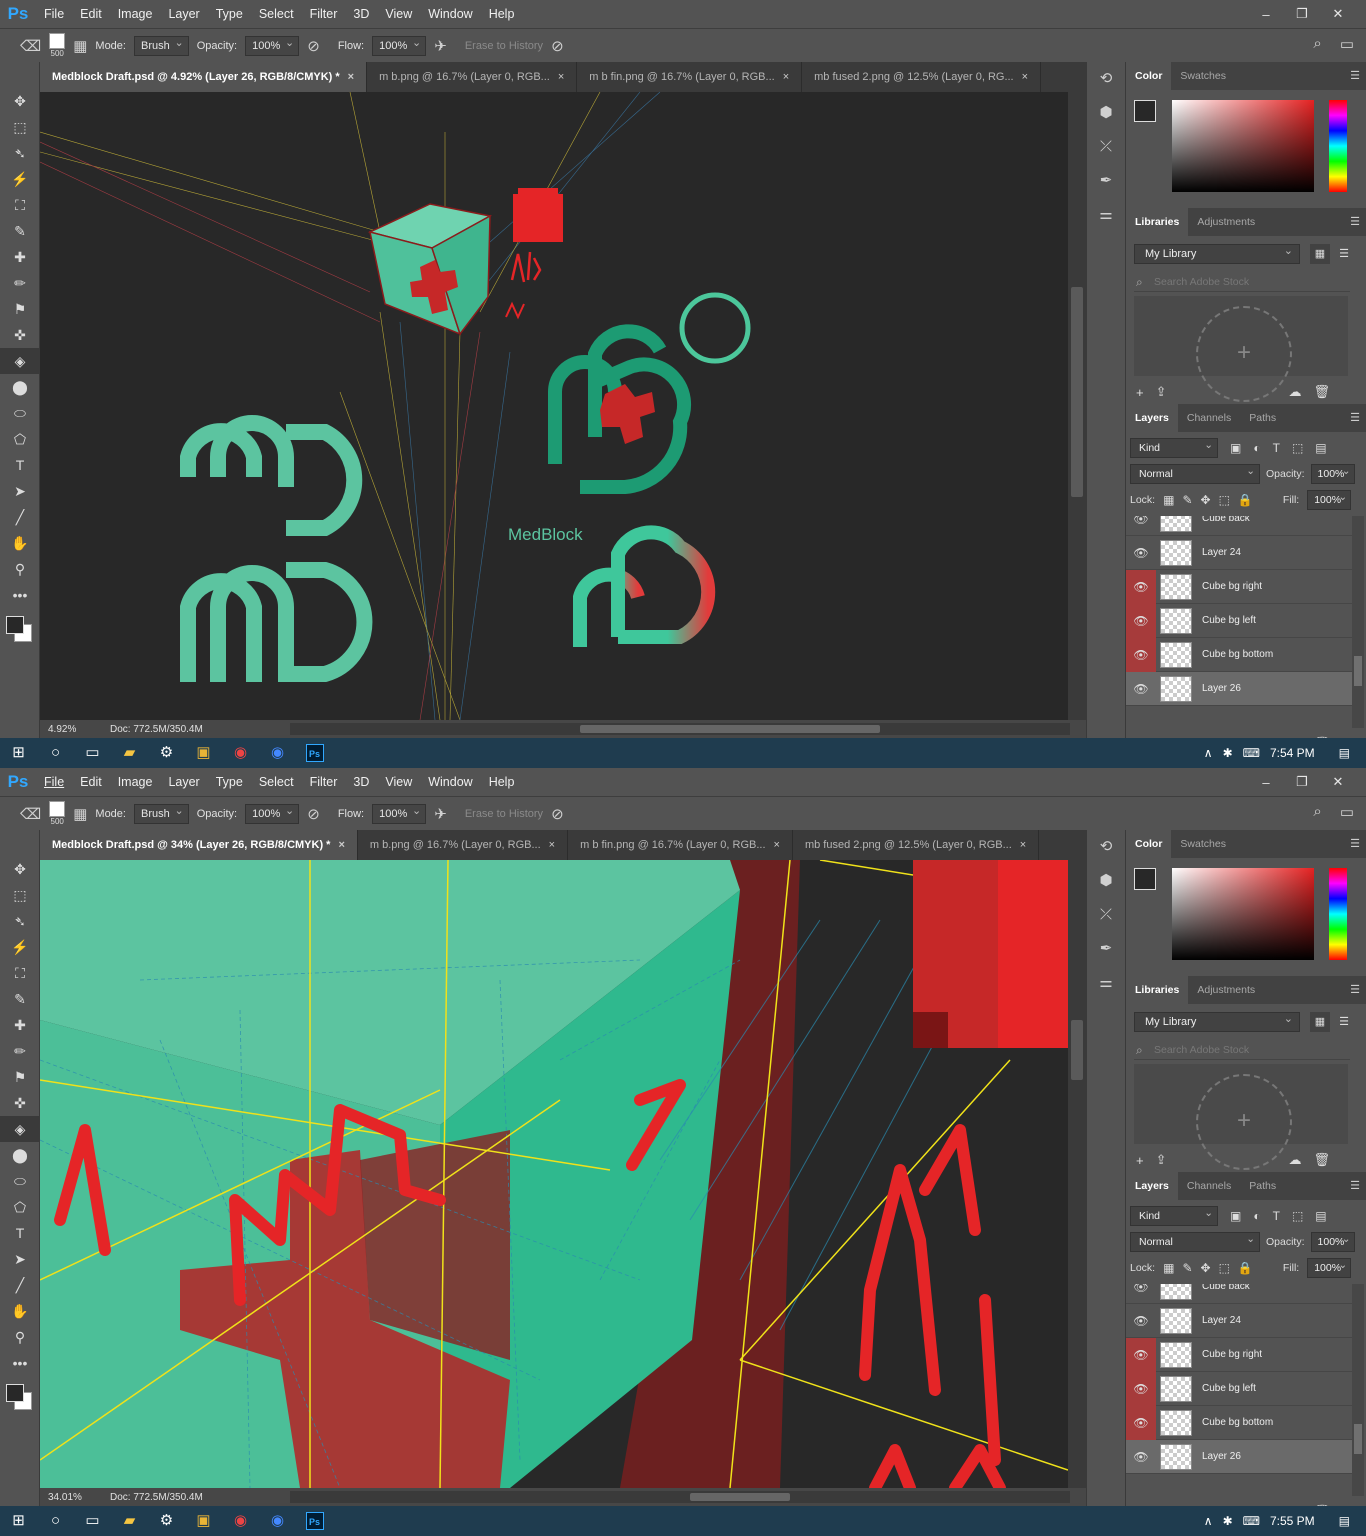 The image size is (1366, 1536). What do you see at coordinates (20, 101) in the screenshot?
I see `move-tool-icon: ✥` at bounding box center [20, 101].